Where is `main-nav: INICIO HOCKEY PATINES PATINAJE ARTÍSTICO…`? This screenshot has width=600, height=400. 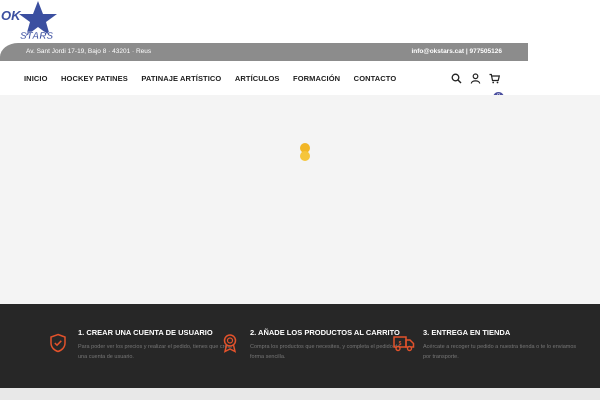 main-nav: INICIO HOCKEY PATINES PATINAJE ARTÍSTICO… is located at coordinates (300, 82).